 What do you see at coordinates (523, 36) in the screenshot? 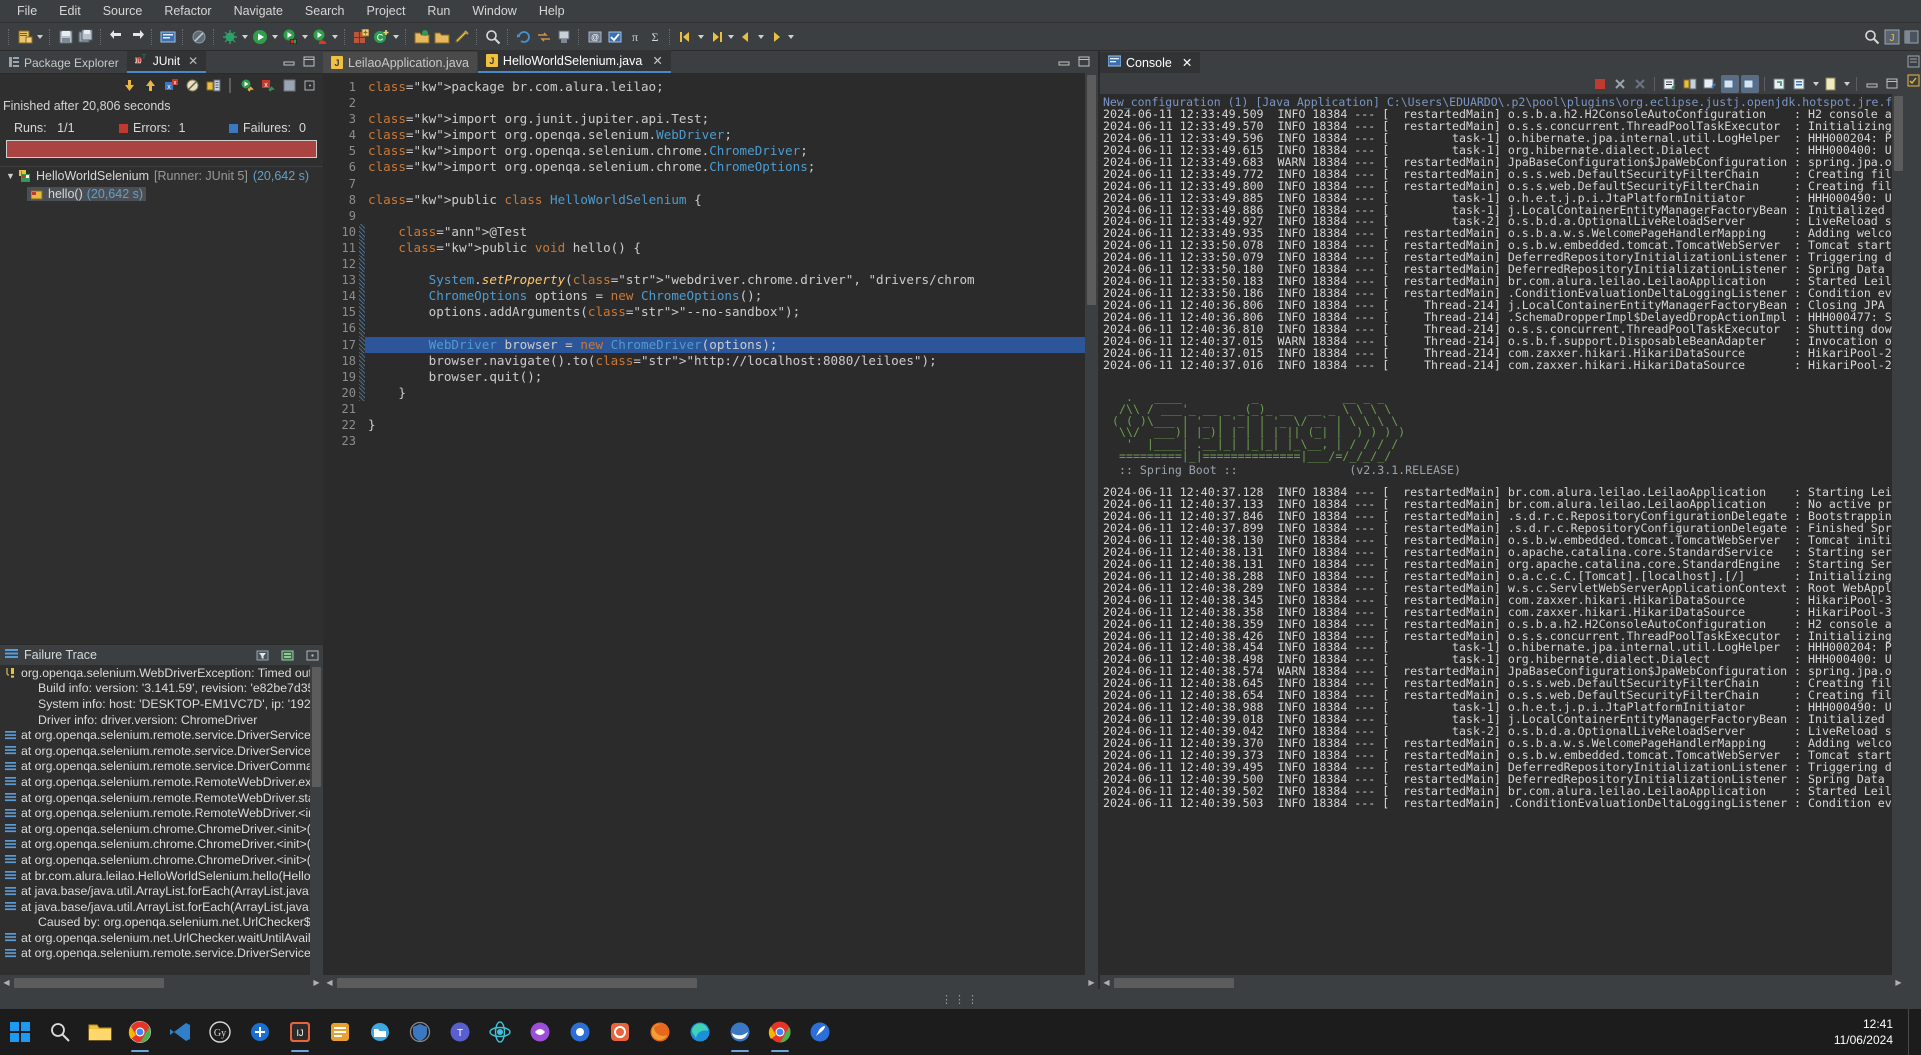
I see `refresh-icon` at bounding box center [523, 36].